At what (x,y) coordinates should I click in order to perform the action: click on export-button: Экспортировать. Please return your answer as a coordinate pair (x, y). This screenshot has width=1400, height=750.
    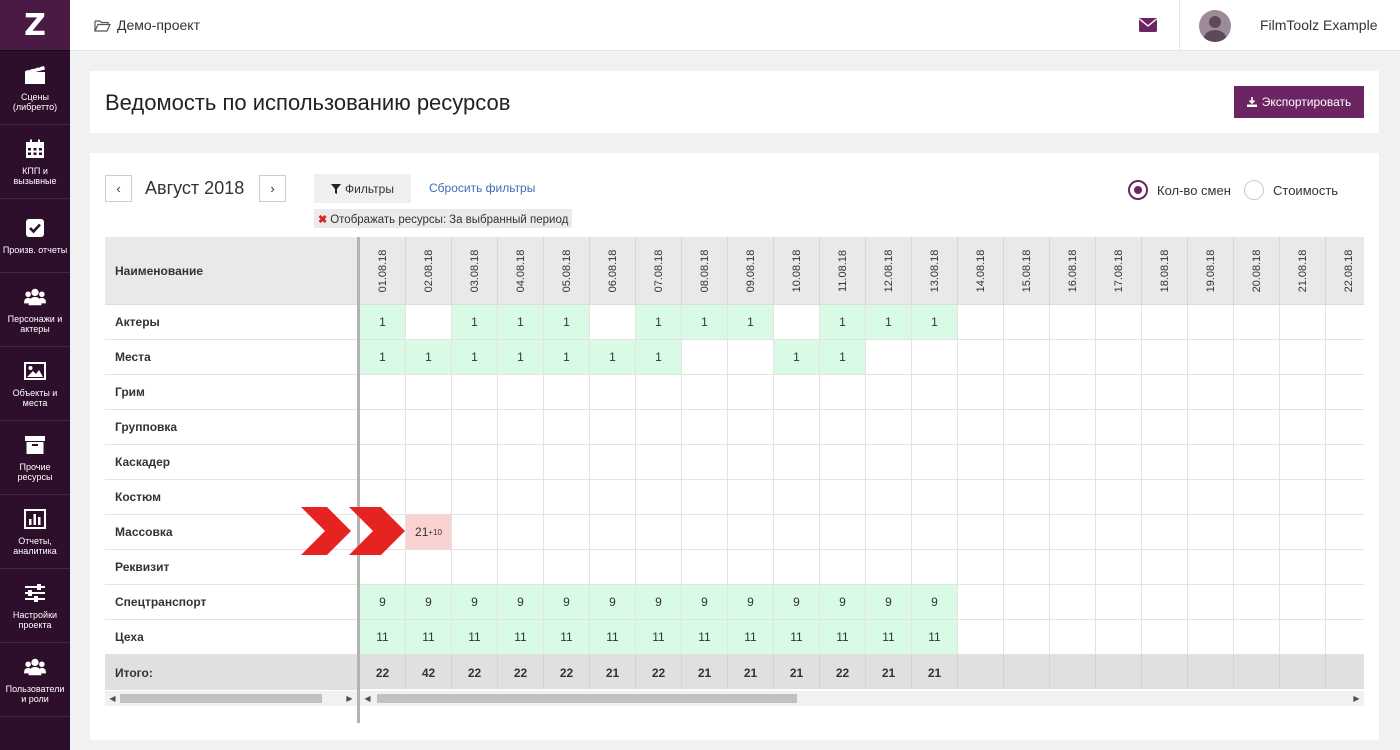
    Looking at the image, I should click on (1299, 102).